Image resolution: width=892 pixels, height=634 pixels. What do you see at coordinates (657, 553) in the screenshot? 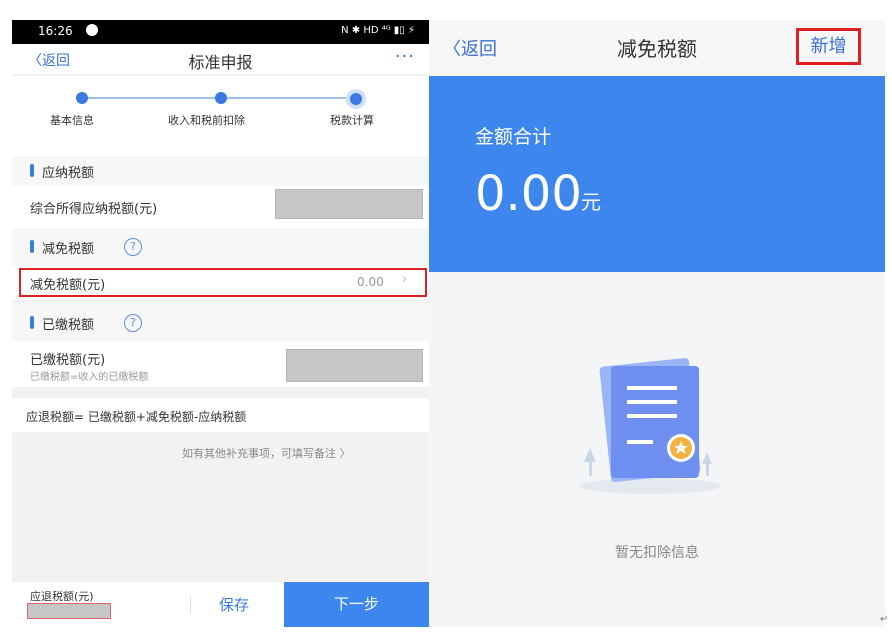
I see `empty-state-text: 暂无扣除信息` at bounding box center [657, 553].